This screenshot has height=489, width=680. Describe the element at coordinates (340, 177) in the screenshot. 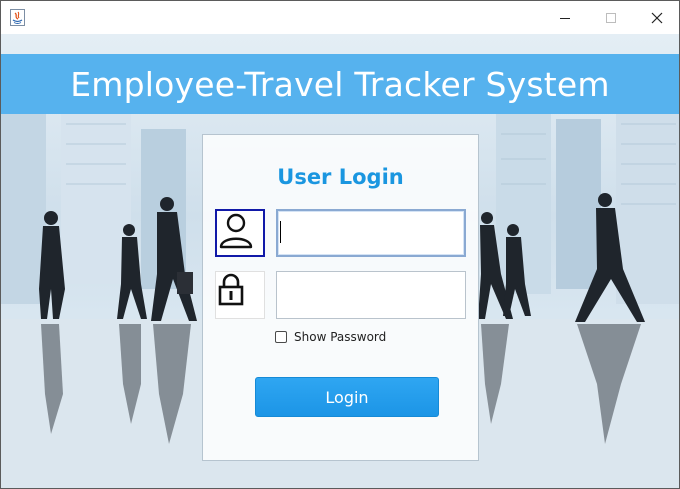

I see `login-heading: User Login` at that location.